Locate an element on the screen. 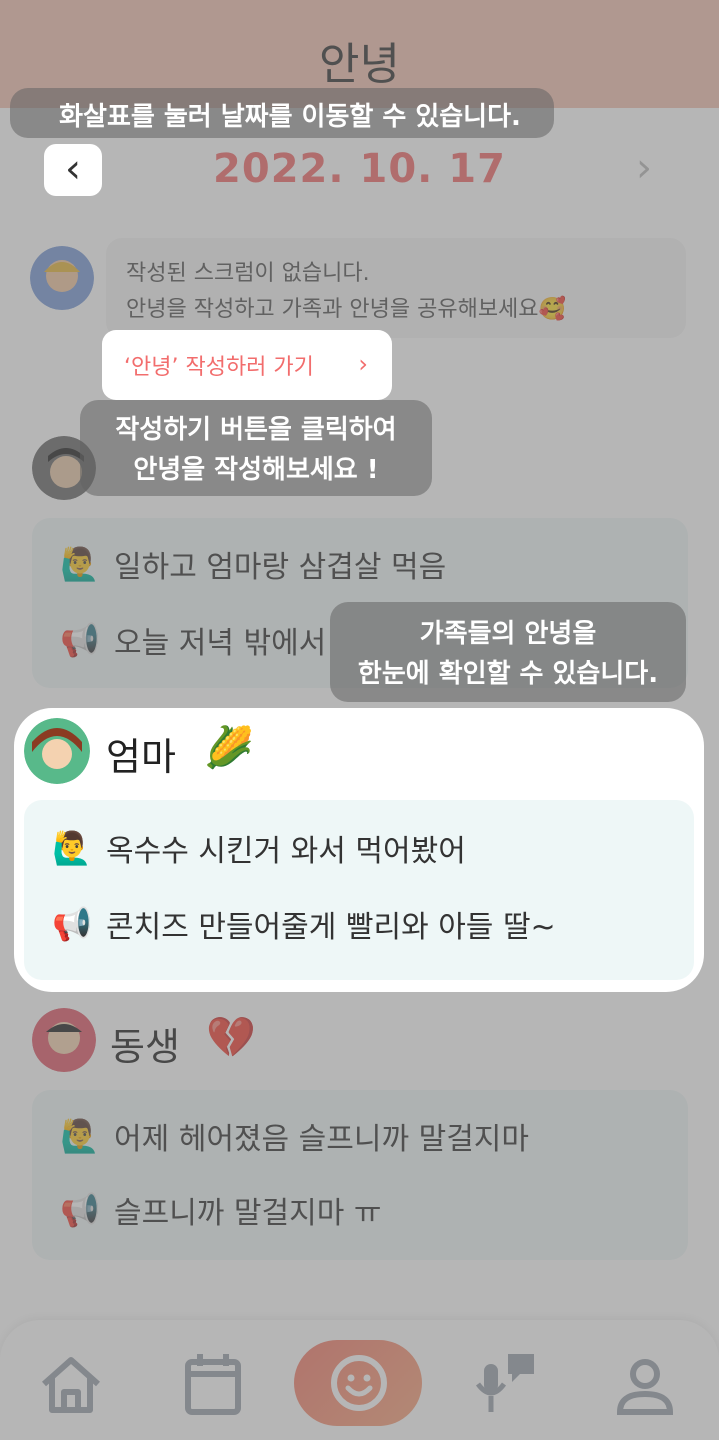 The height and width of the screenshot is (1440, 719). tutorial-tip-date: 화살표를 눌러 날짜를 이동할 수 있습니다. is located at coordinates (290, 117).